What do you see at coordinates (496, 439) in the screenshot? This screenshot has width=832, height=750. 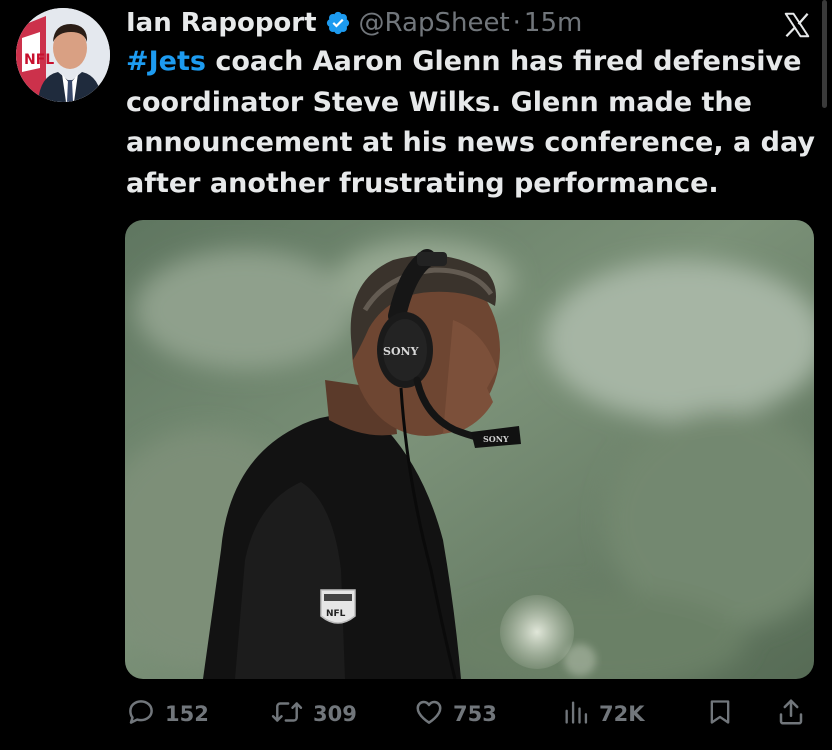 I see `mic-brand: SONY` at bounding box center [496, 439].